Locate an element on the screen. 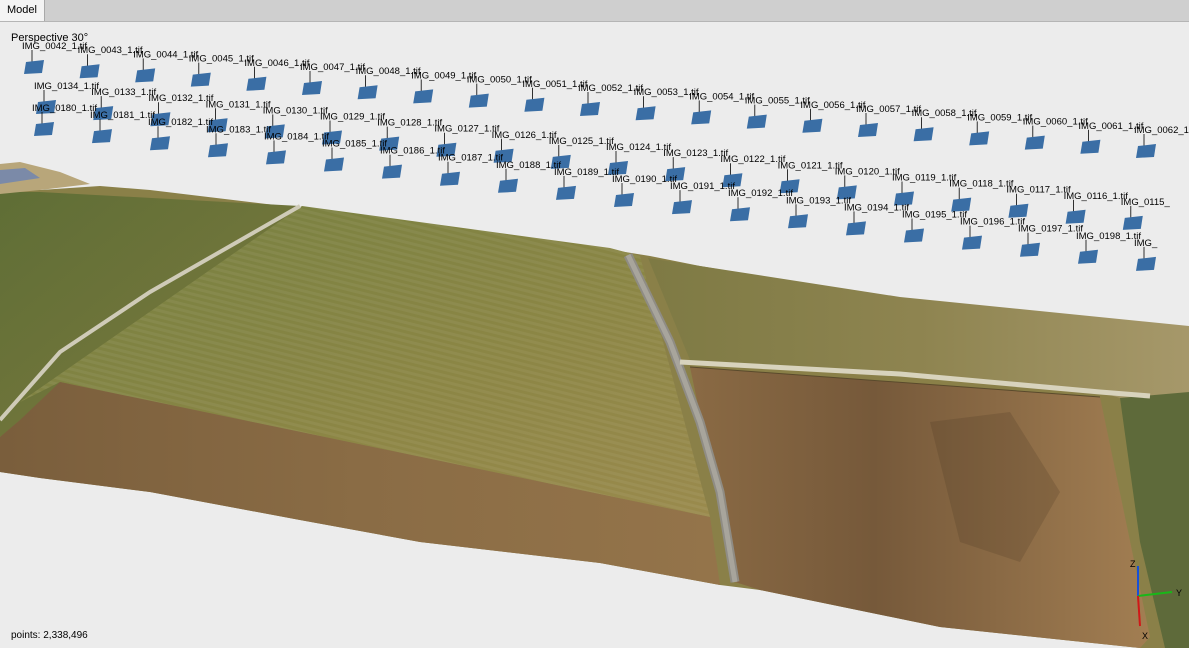  camera-label: IMG_0187_1.tif is located at coordinates (470, 158).